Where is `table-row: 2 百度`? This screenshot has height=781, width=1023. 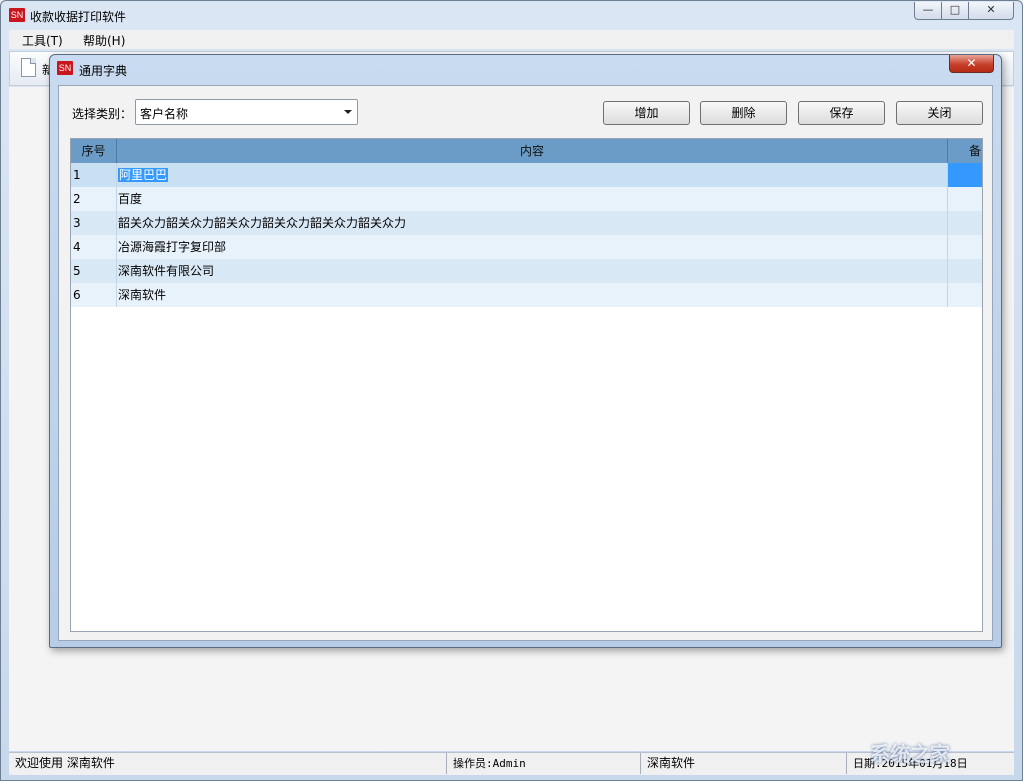 table-row: 2 百度 is located at coordinates (526, 199).